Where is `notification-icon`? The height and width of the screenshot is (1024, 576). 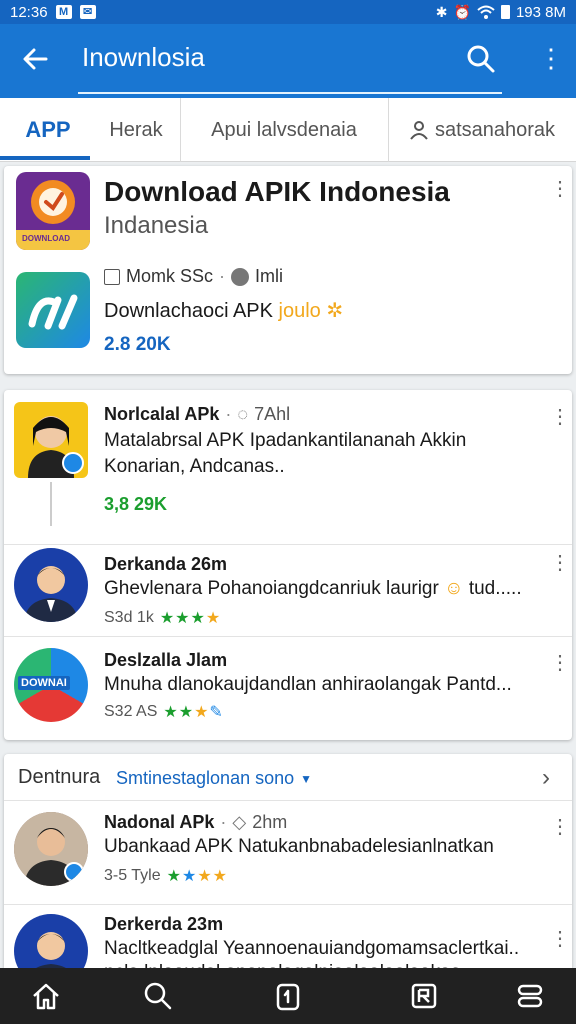 notification-icon is located at coordinates (288, 996).